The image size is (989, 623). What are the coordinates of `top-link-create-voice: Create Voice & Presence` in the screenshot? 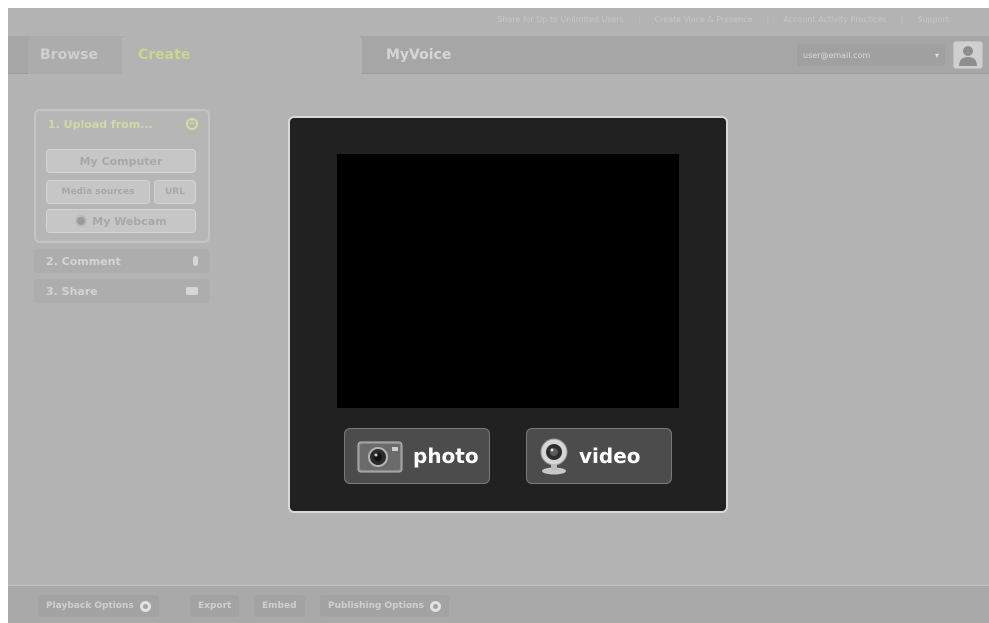 It's located at (704, 19).